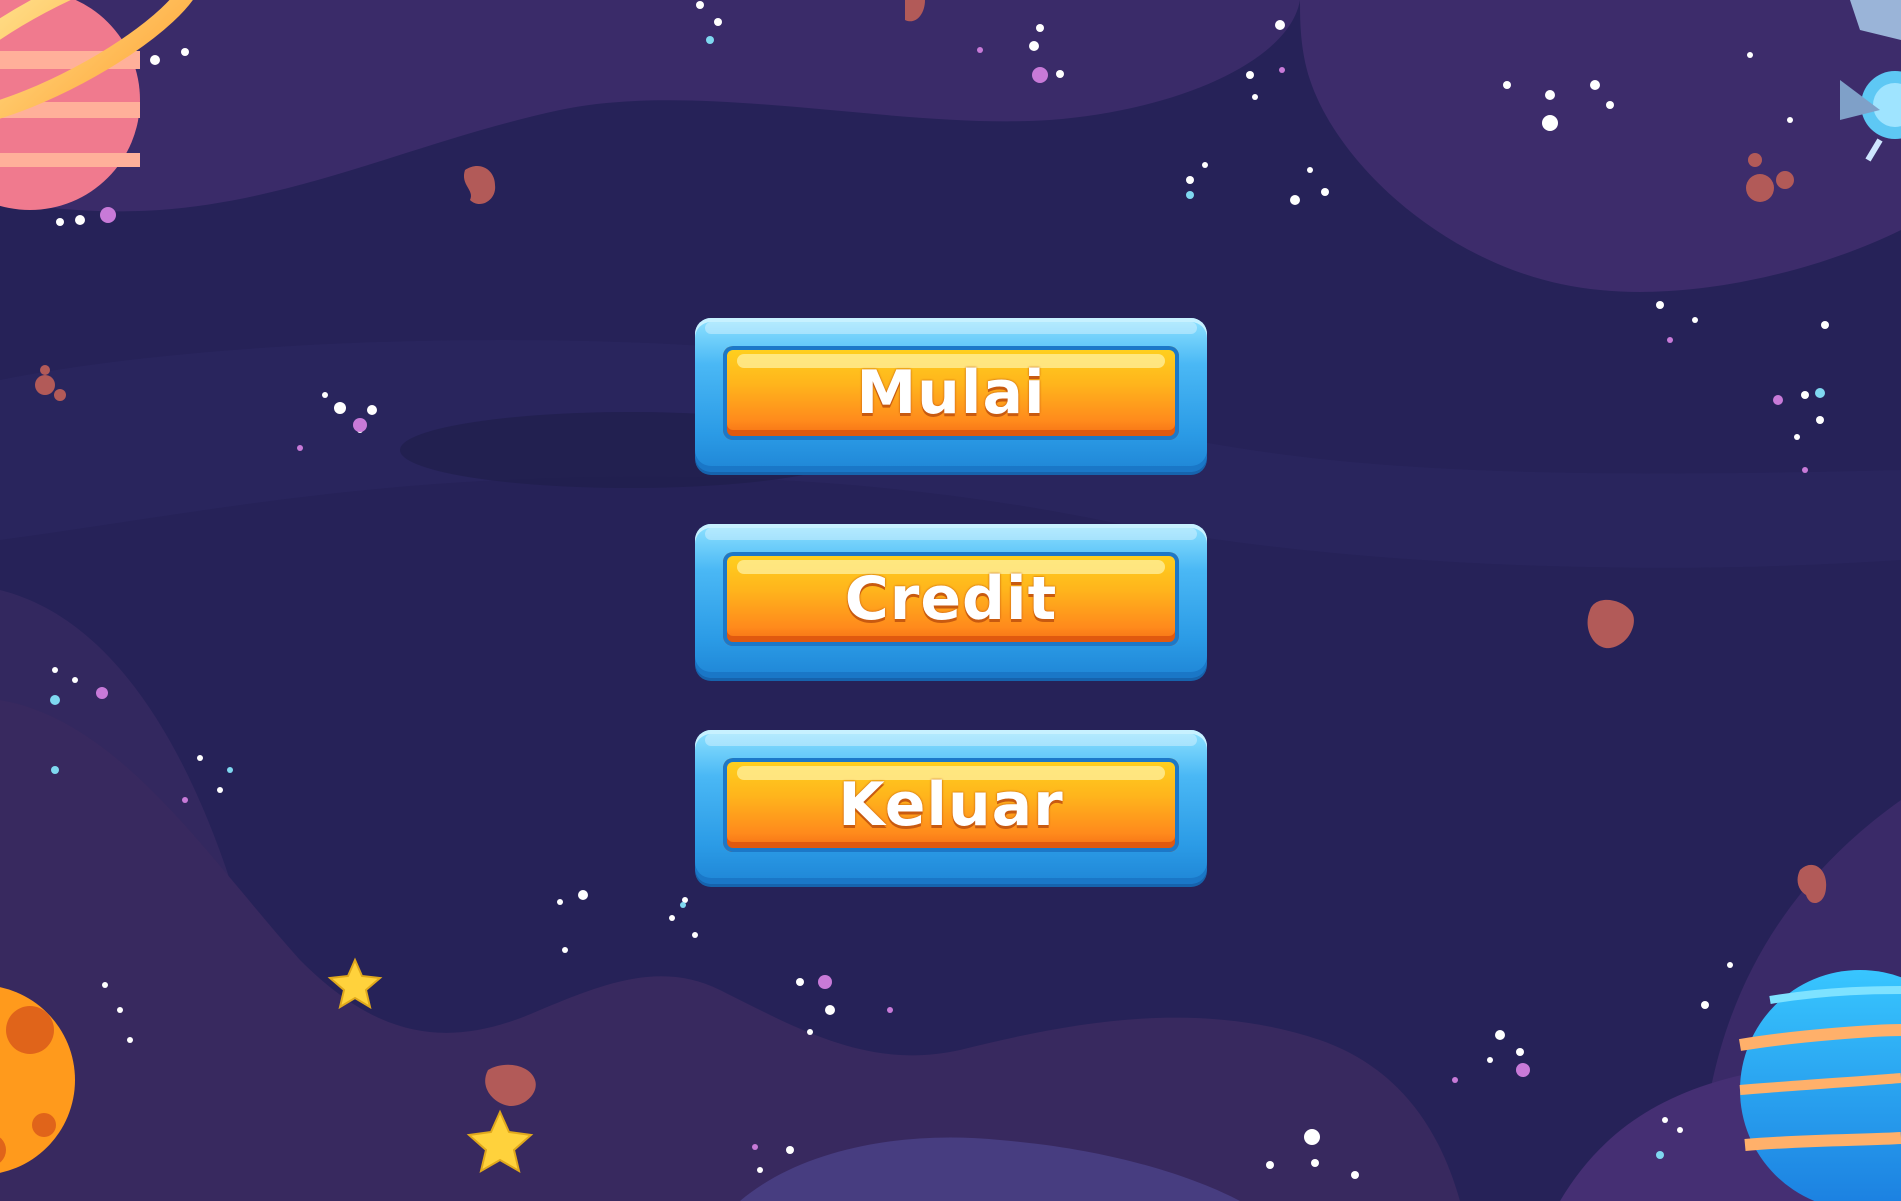 The width and height of the screenshot is (1901, 1201). I want to click on exit-button-face: Keluar, so click(951, 805).